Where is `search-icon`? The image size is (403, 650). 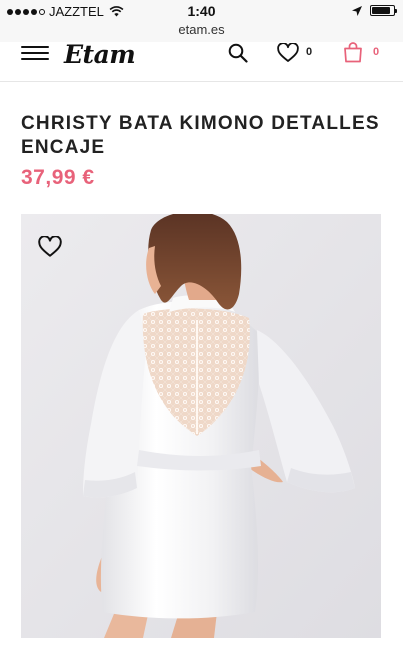 search-icon is located at coordinates (238, 53).